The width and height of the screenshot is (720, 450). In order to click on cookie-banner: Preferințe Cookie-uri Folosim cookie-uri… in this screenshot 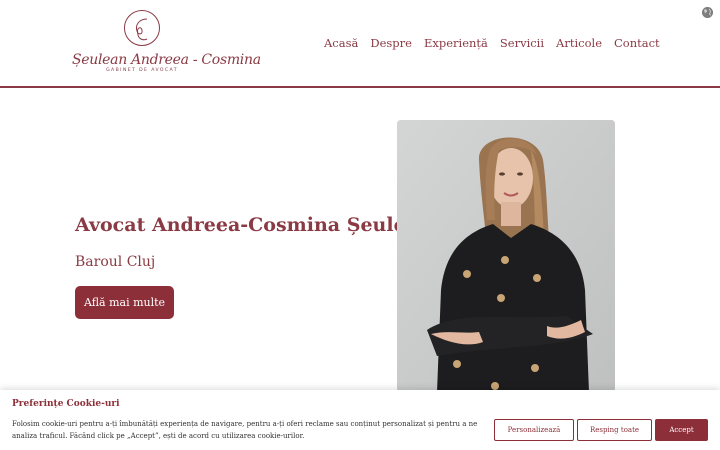, I will do `click(360, 420)`.